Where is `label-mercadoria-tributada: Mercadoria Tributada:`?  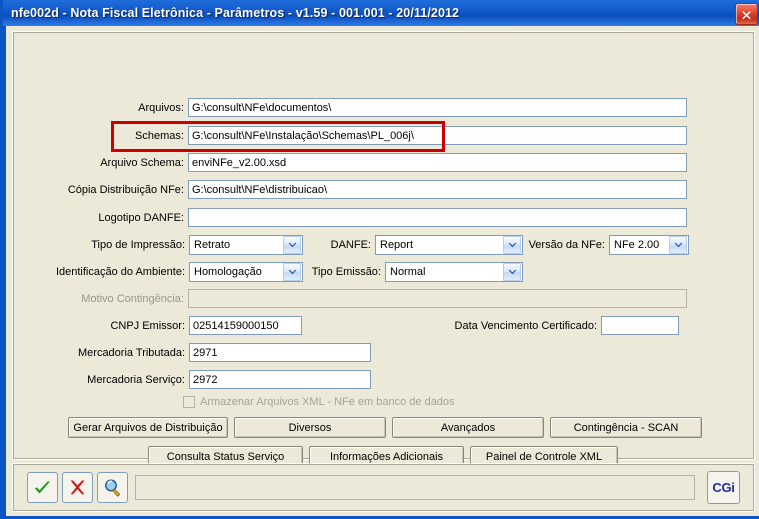 label-mercadoria-tributada: Mercadoria Tributada: is located at coordinates (131, 352).